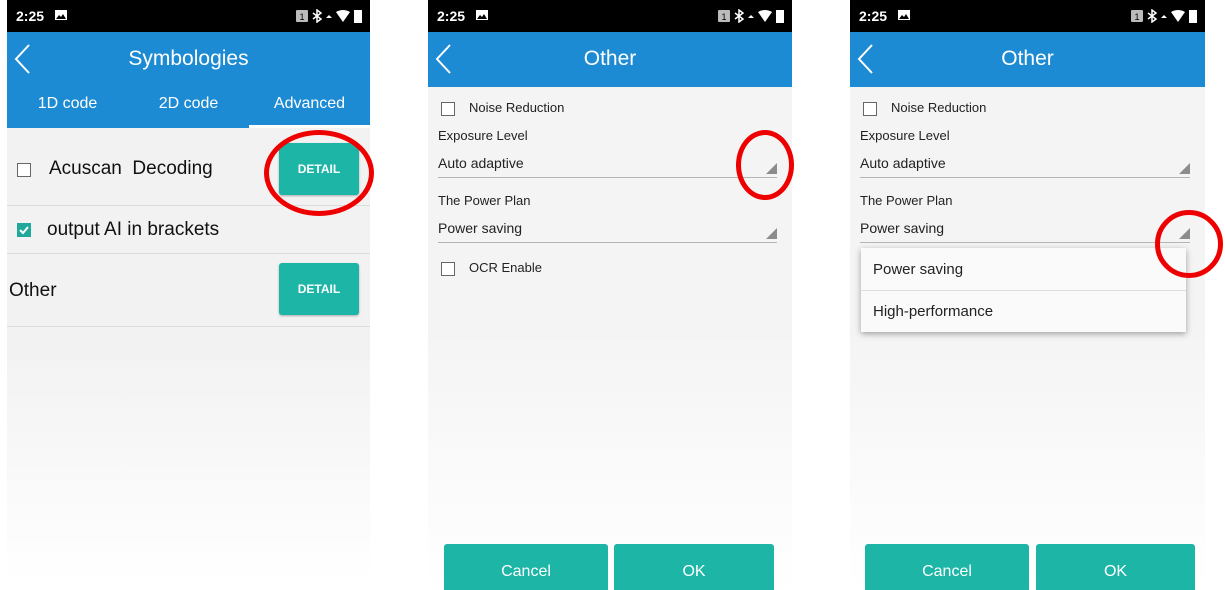 This screenshot has height=590, width=1225. I want to click on other-detail-button: DETAIL, so click(319, 289).